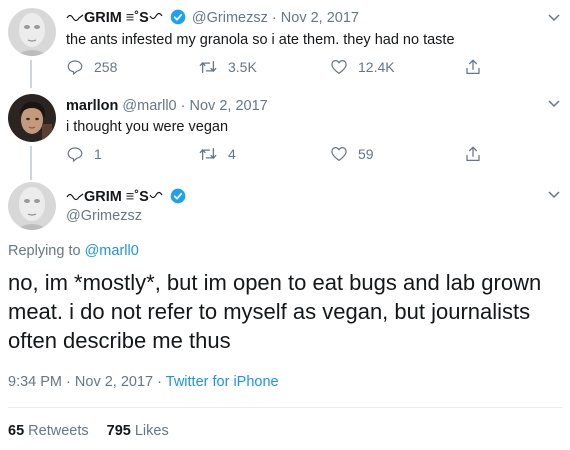  What do you see at coordinates (232, 154) in the screenshot?
I see `retweet-count: 4` at bounding box center [232, 154].